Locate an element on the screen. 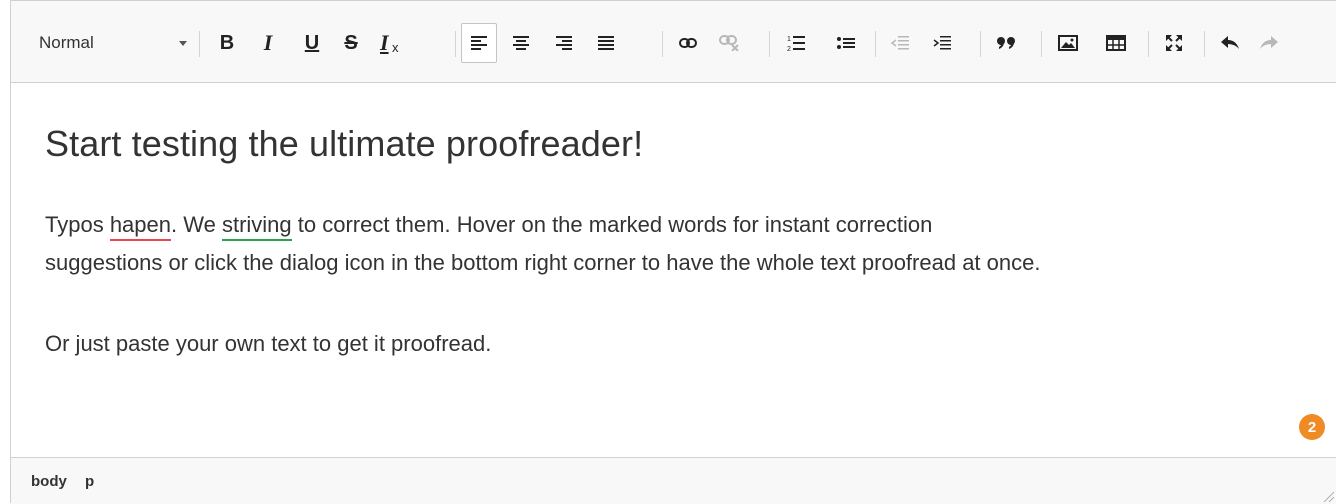  align-justify-icon is located at coordinates (606, 43).